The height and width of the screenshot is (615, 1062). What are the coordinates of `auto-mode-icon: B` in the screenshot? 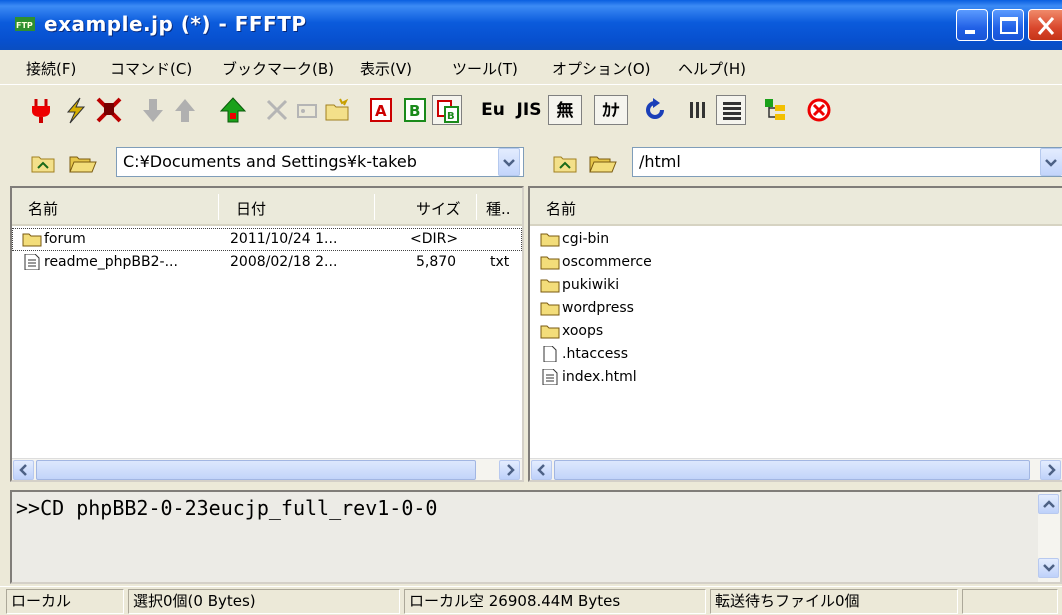 It's located at (448, 111).